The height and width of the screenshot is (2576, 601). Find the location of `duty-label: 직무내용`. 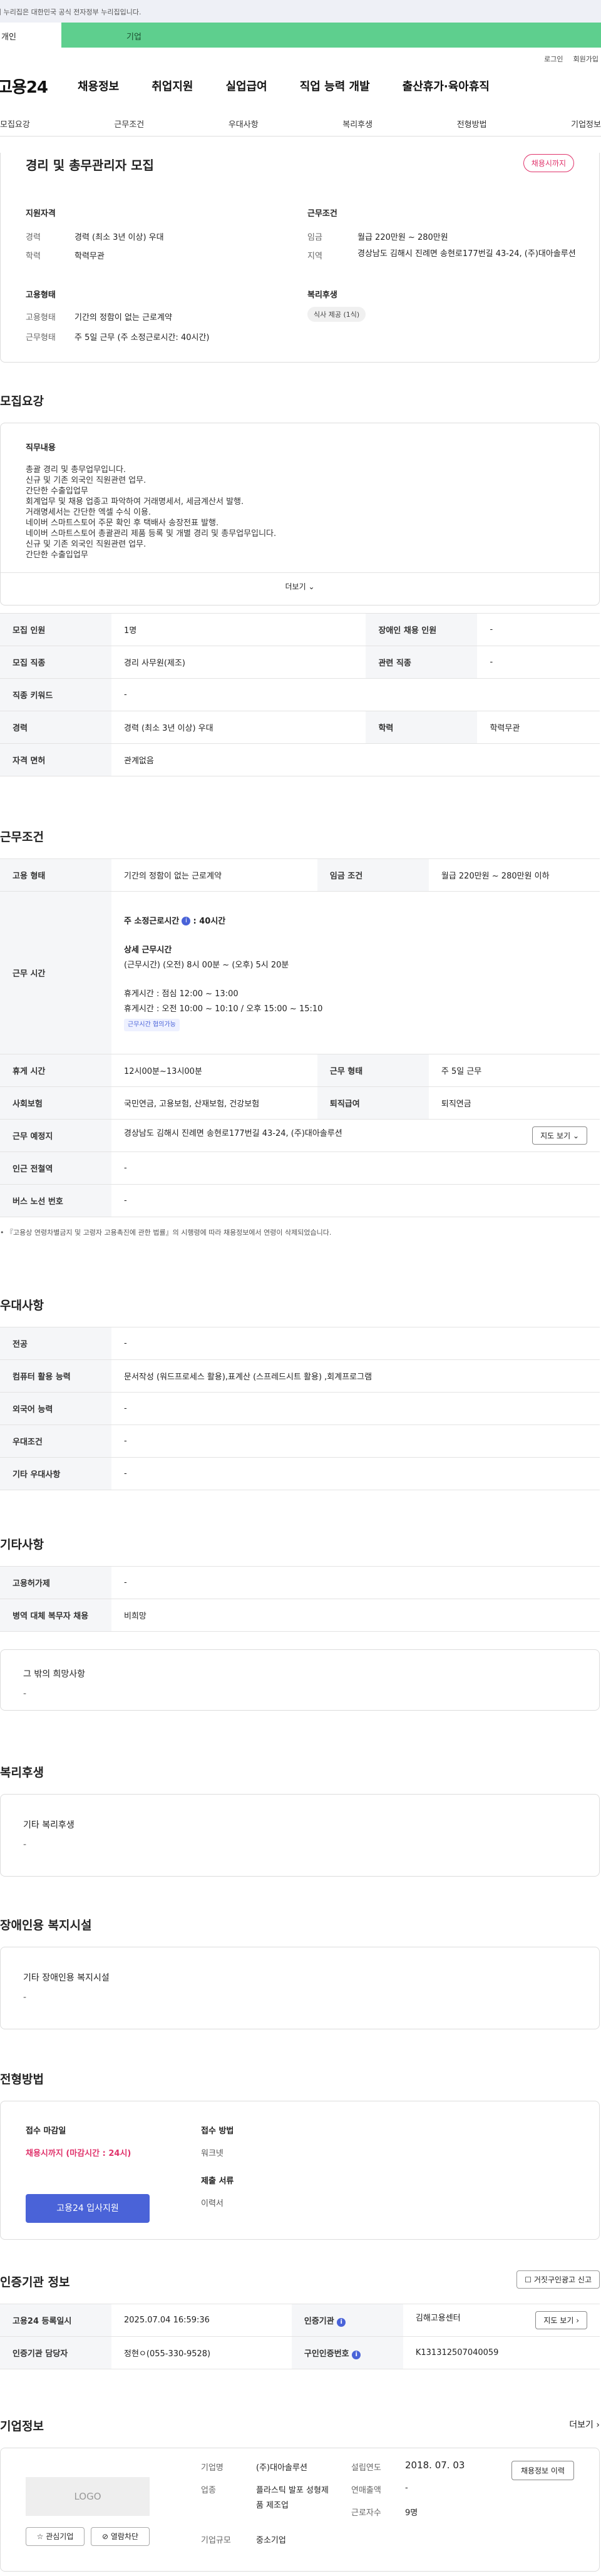

duty-label: 직무내용 is located at coordinates (41, 448).